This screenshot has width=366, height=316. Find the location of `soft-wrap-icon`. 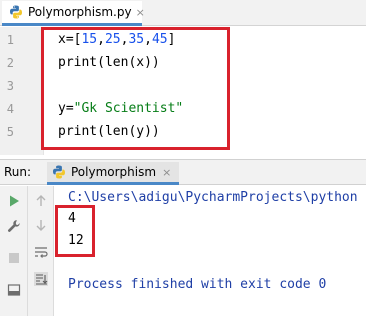

soft-wrap-icon is located at coordinates (41, 252).